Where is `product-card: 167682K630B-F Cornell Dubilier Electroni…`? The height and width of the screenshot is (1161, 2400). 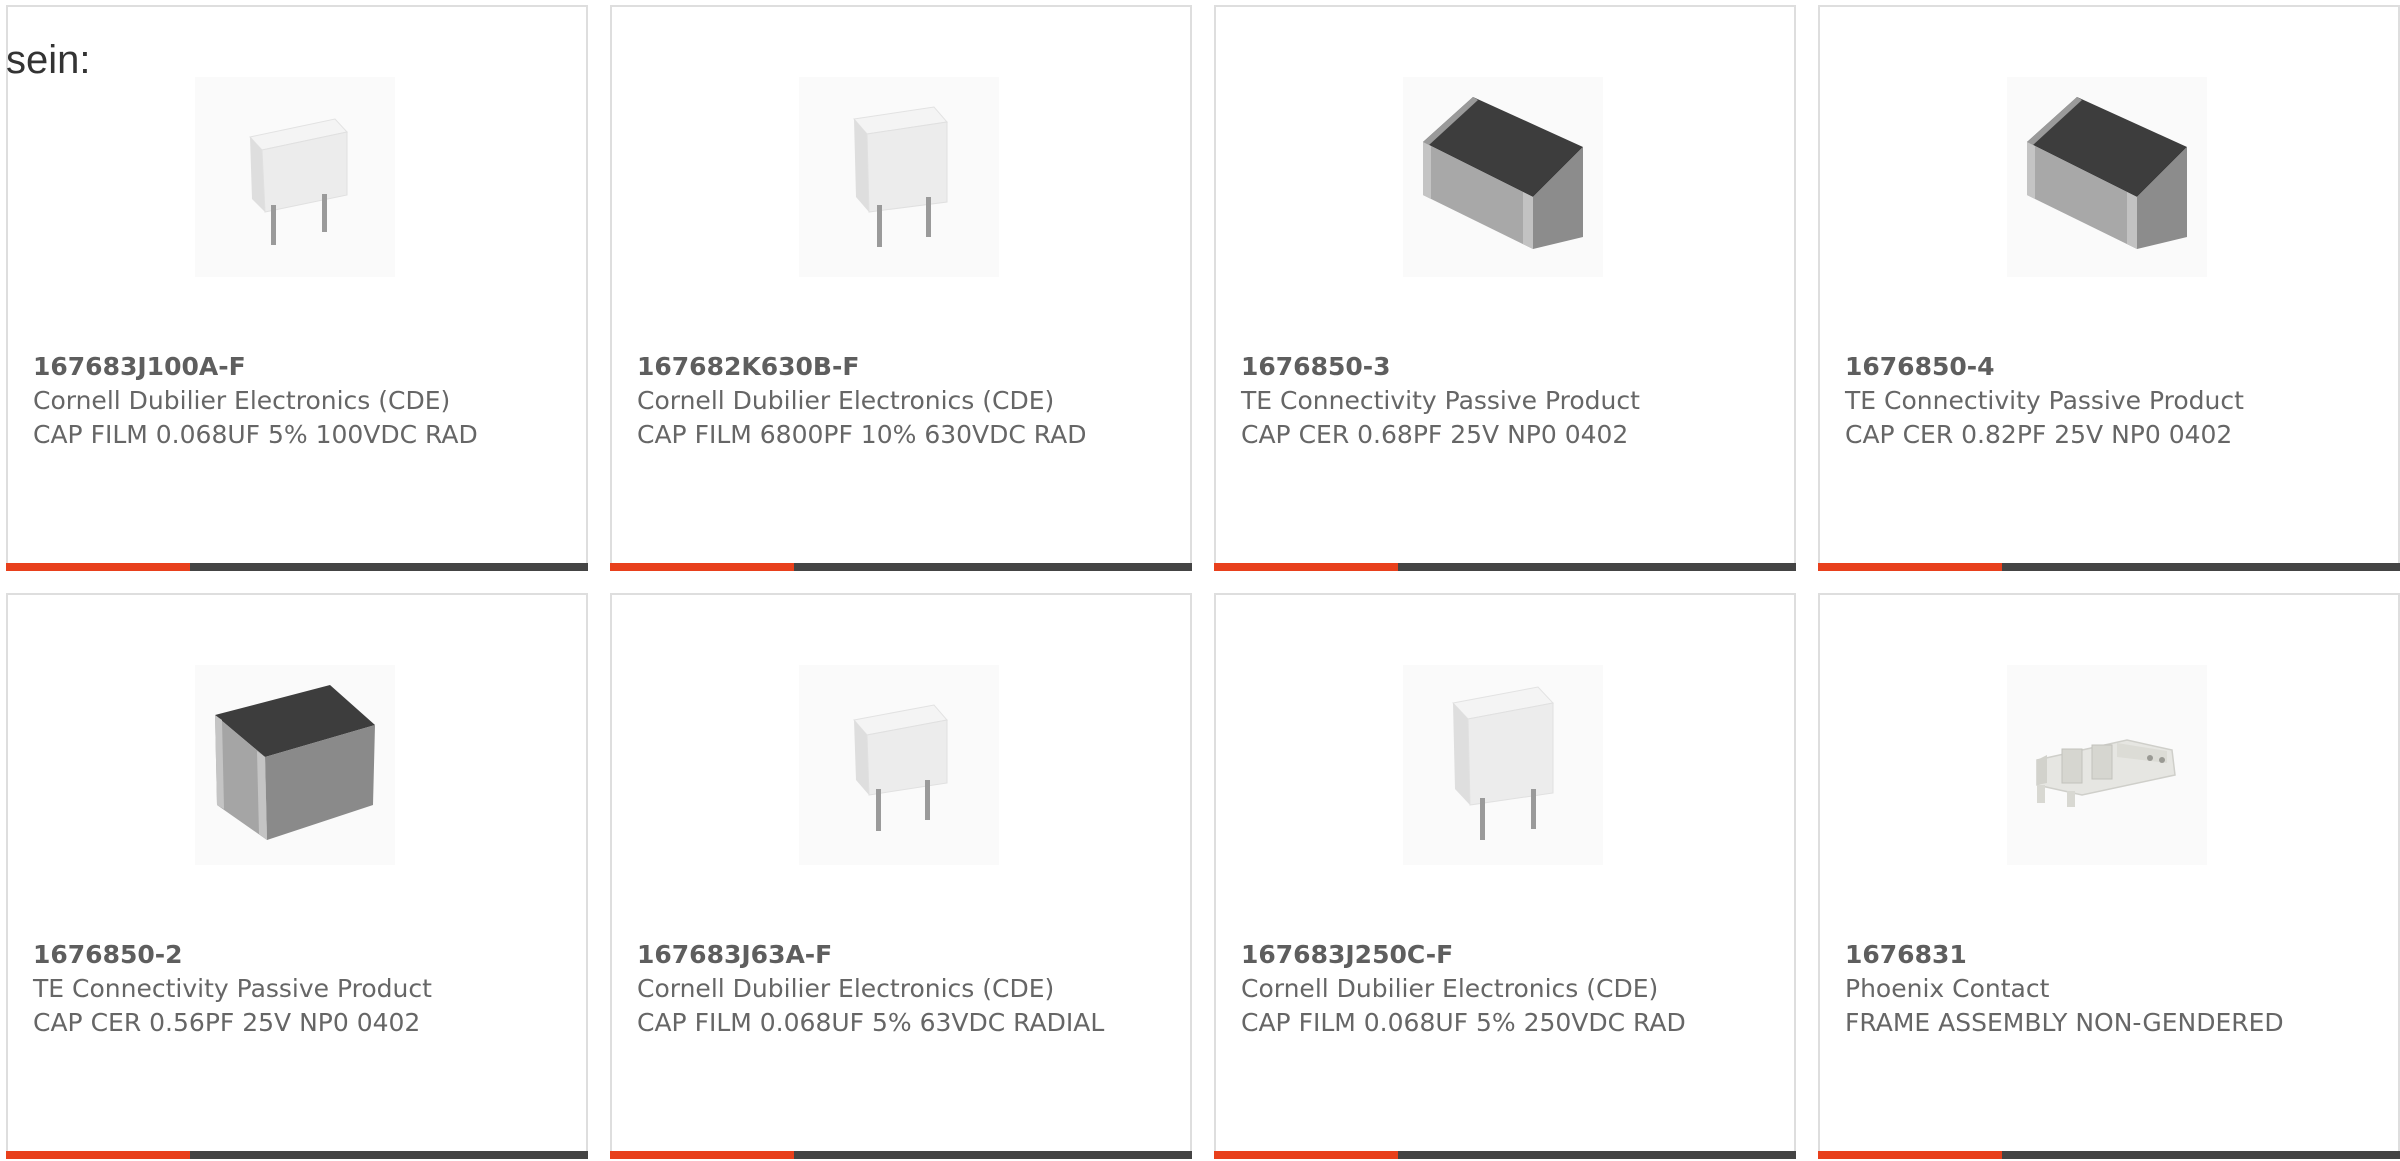
product-card: 167682K630B-F Cornell Dubilier Electroni… is located at coordinates (901, 288).